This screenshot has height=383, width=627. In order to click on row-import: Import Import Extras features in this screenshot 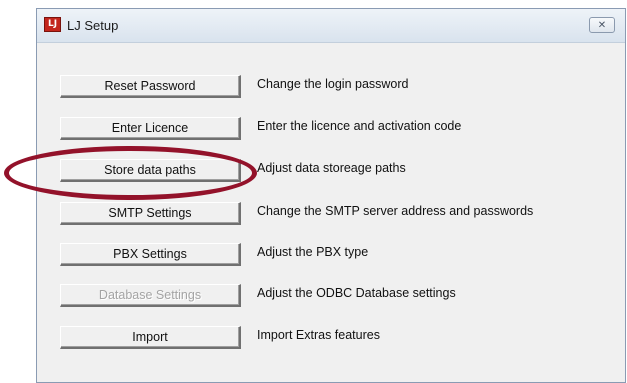, I will do `click(331, 341)`.